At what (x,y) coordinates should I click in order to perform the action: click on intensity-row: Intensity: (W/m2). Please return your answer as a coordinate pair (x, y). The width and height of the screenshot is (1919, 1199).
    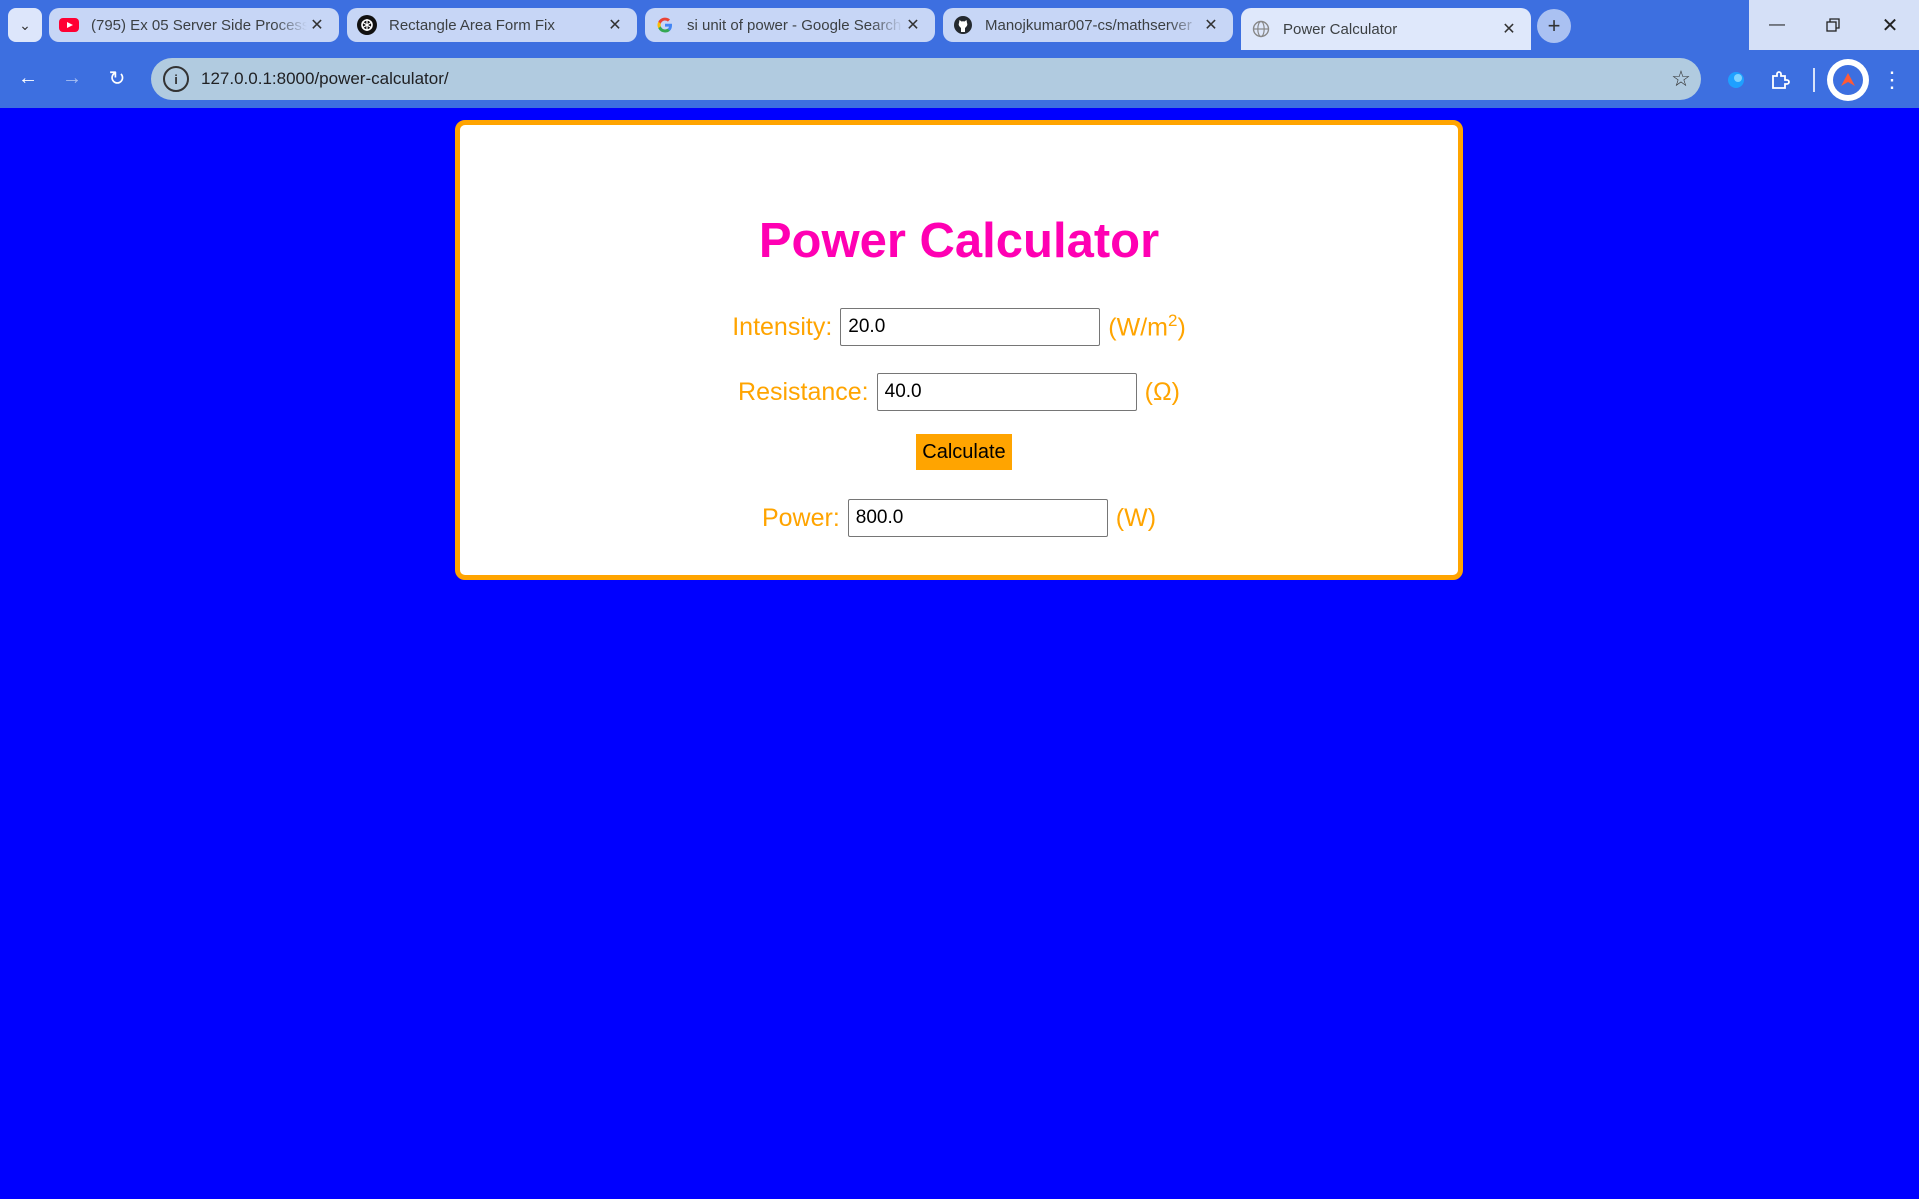
    Looking at the image, I should click on (959, 327).